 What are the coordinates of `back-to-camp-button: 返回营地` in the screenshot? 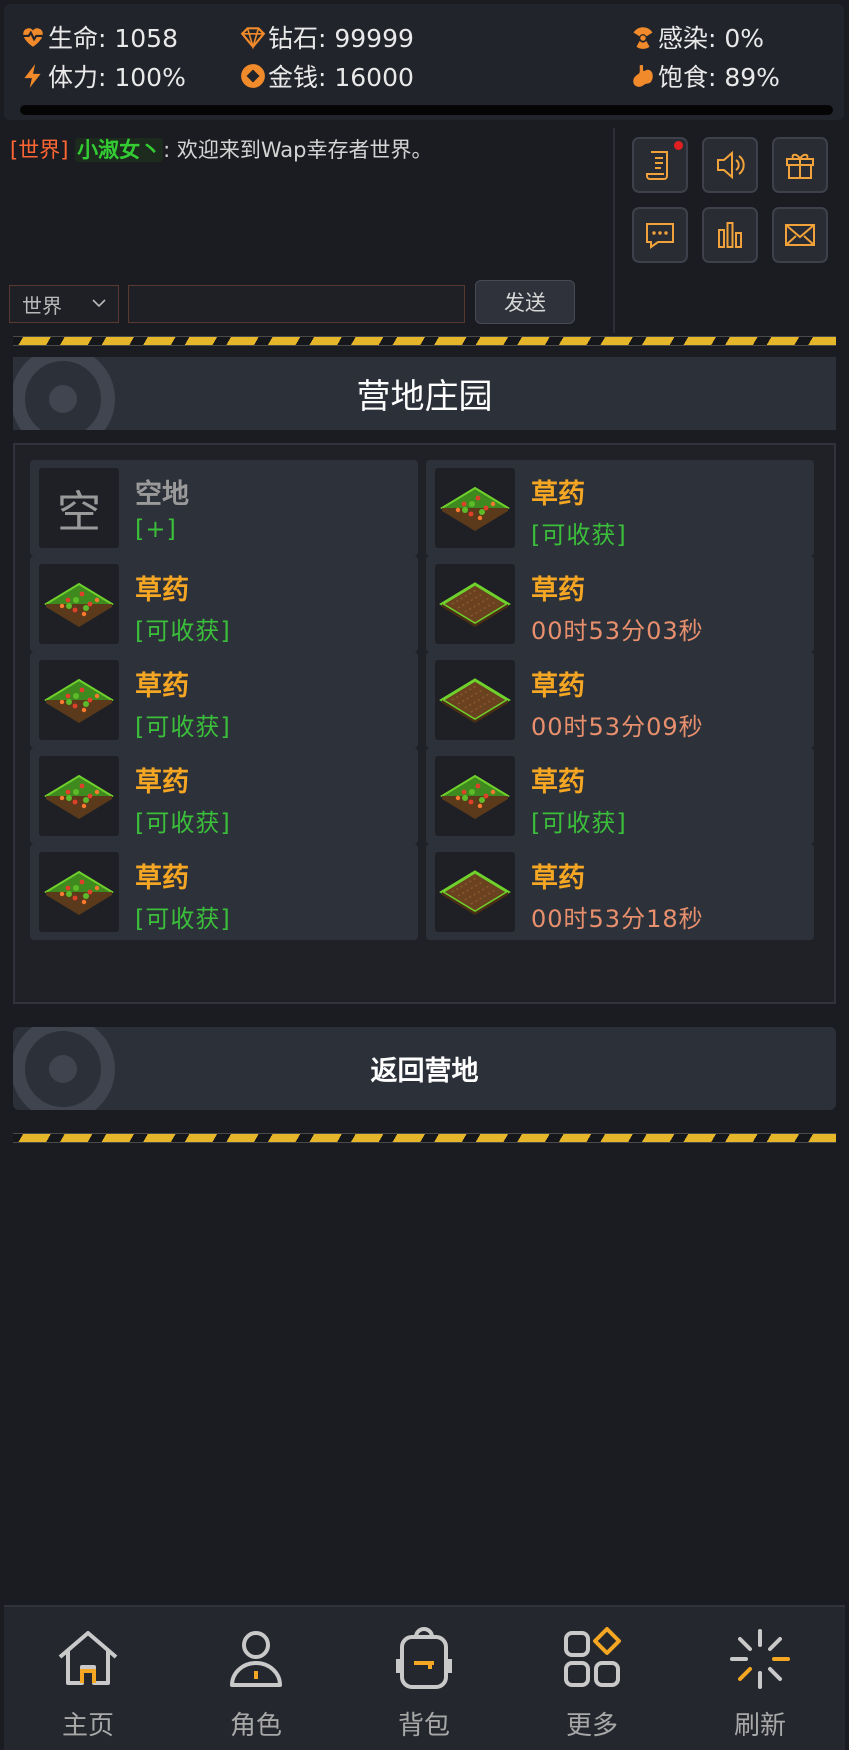 It's located at (424, 1068).